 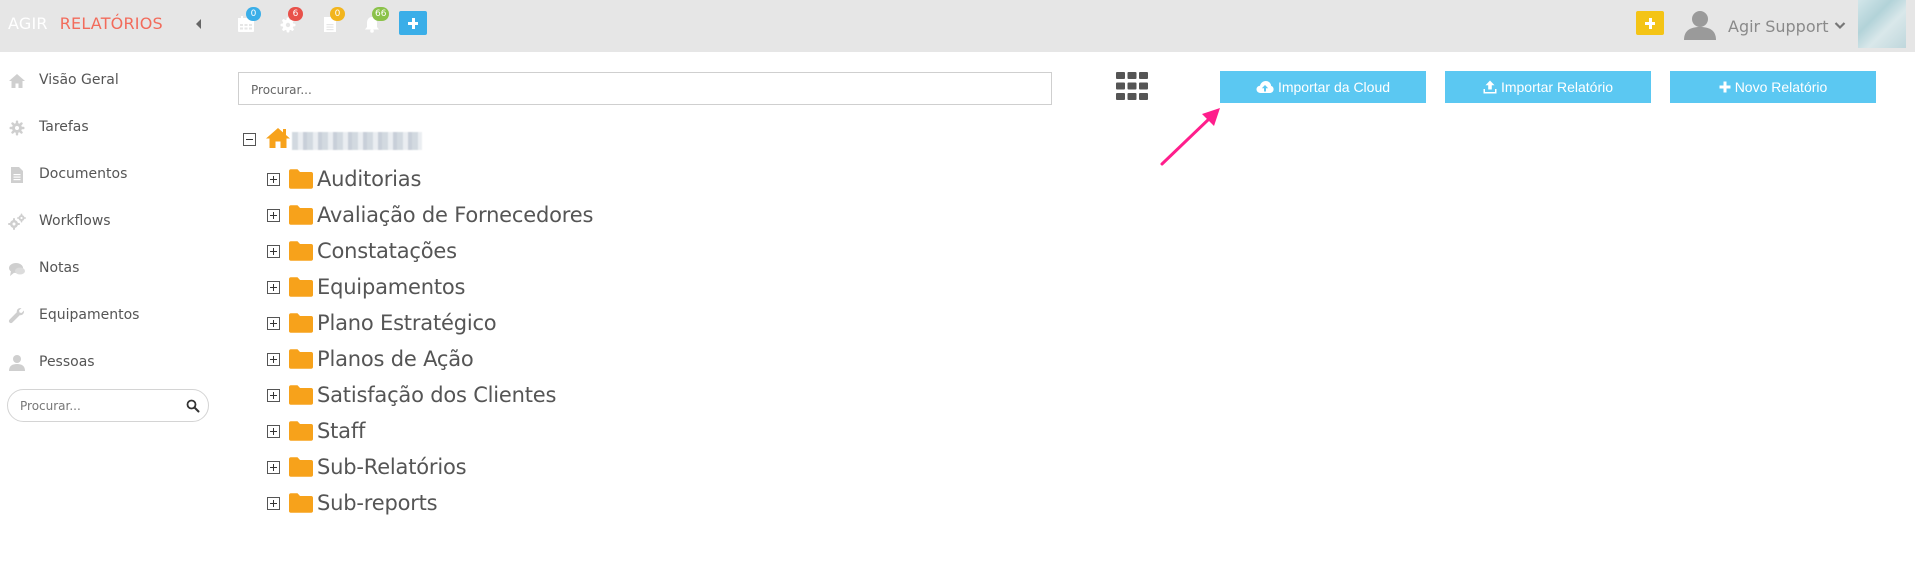 What do you see at coordinates (17, 128) in the screenshot?
I see `cog-icon` at bounding box center [17, 128].